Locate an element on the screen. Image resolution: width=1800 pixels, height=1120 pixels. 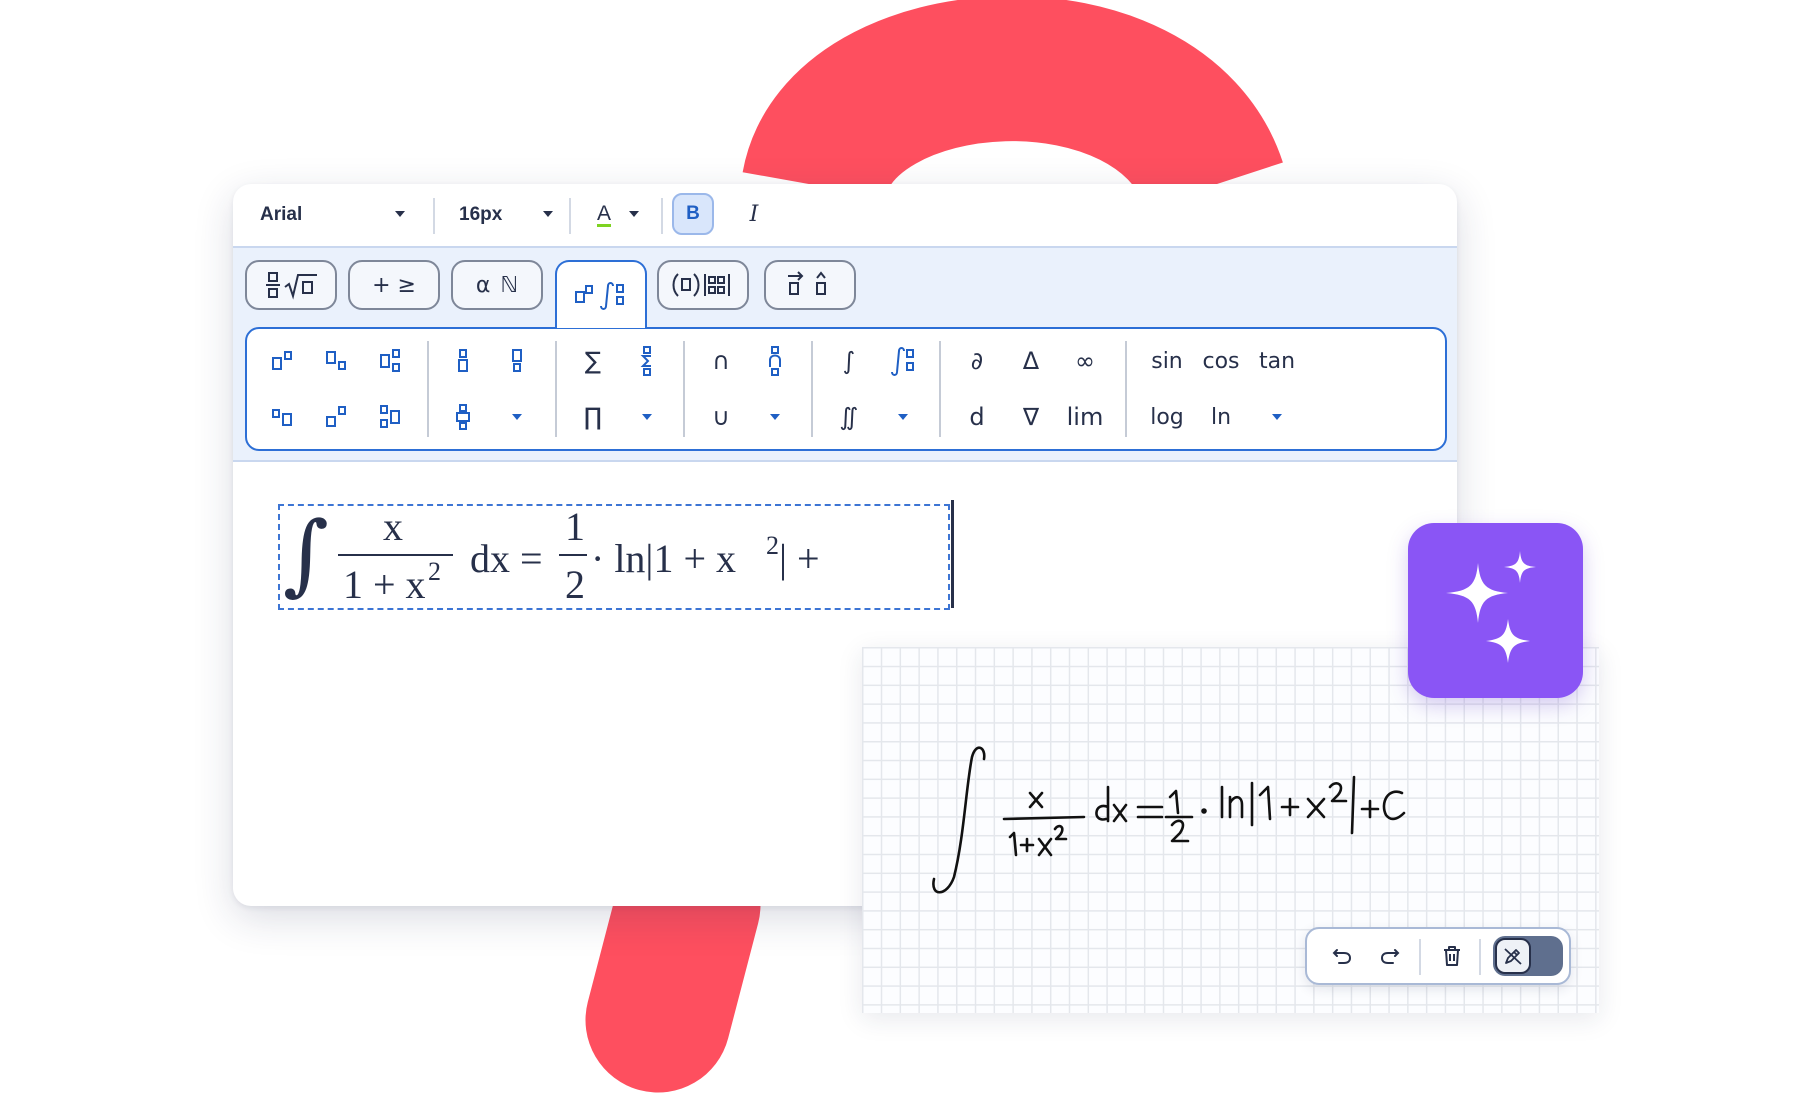
intersection-limits-icon is located at coordinates (775, 361).